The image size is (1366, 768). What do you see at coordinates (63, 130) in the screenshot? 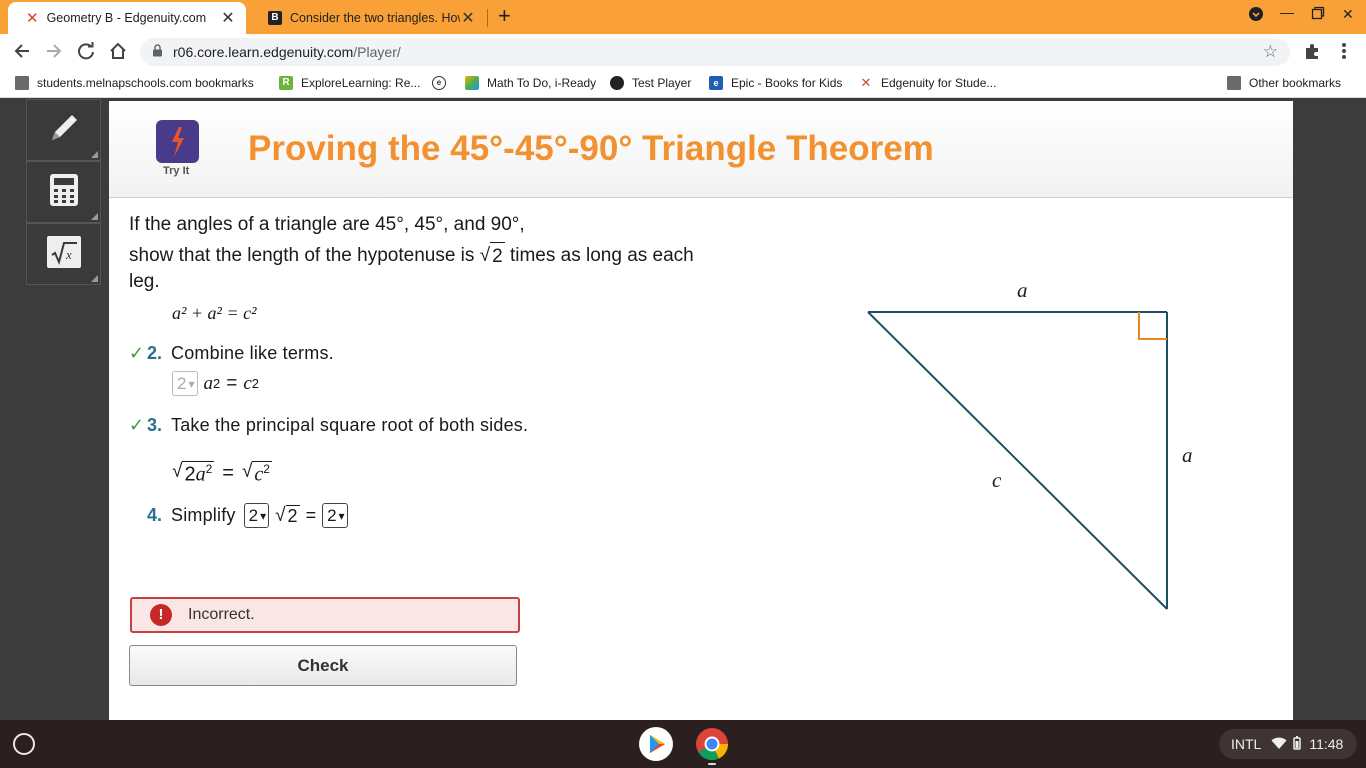
I see `pencil-tool-button` at bounding box center [63, 130].